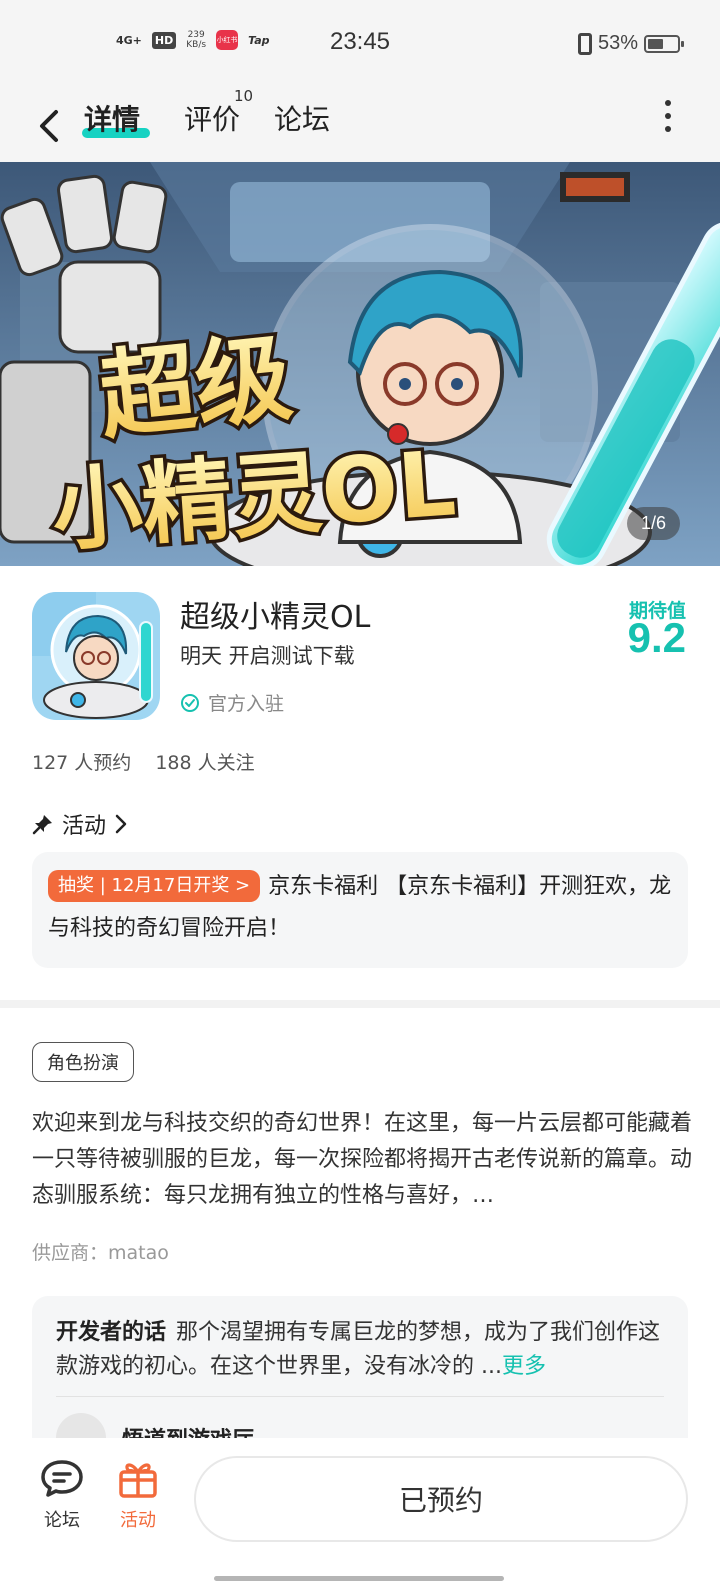 The image size is (720, 1584). What do you see at coordinates (682, 43) in the screenshot?
I see `battery-cap` at bounding box center [682, 43].